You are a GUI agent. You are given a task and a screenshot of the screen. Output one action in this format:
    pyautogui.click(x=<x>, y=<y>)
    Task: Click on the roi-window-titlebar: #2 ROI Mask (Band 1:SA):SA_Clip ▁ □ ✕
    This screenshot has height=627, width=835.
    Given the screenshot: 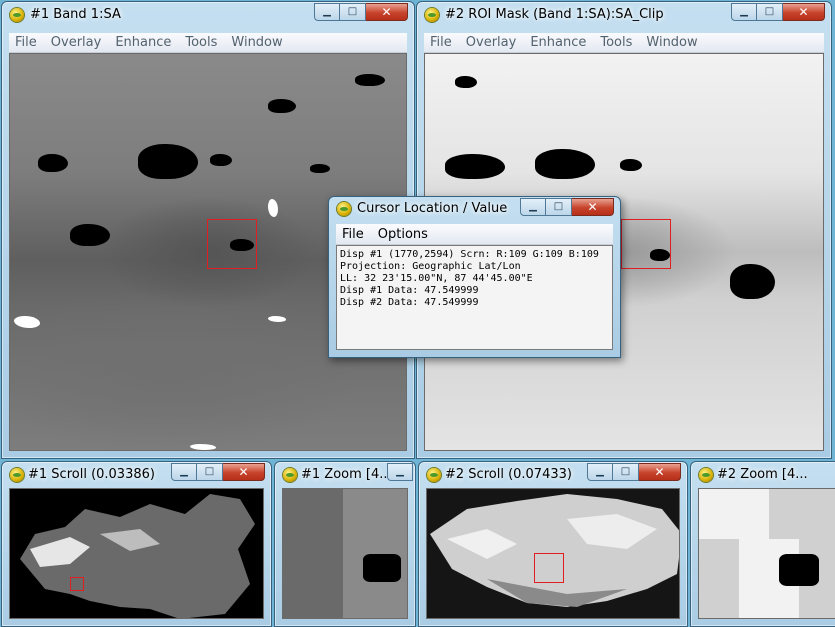 What is the action you would take?
    pyautogui.click(x=624, y=15)
    